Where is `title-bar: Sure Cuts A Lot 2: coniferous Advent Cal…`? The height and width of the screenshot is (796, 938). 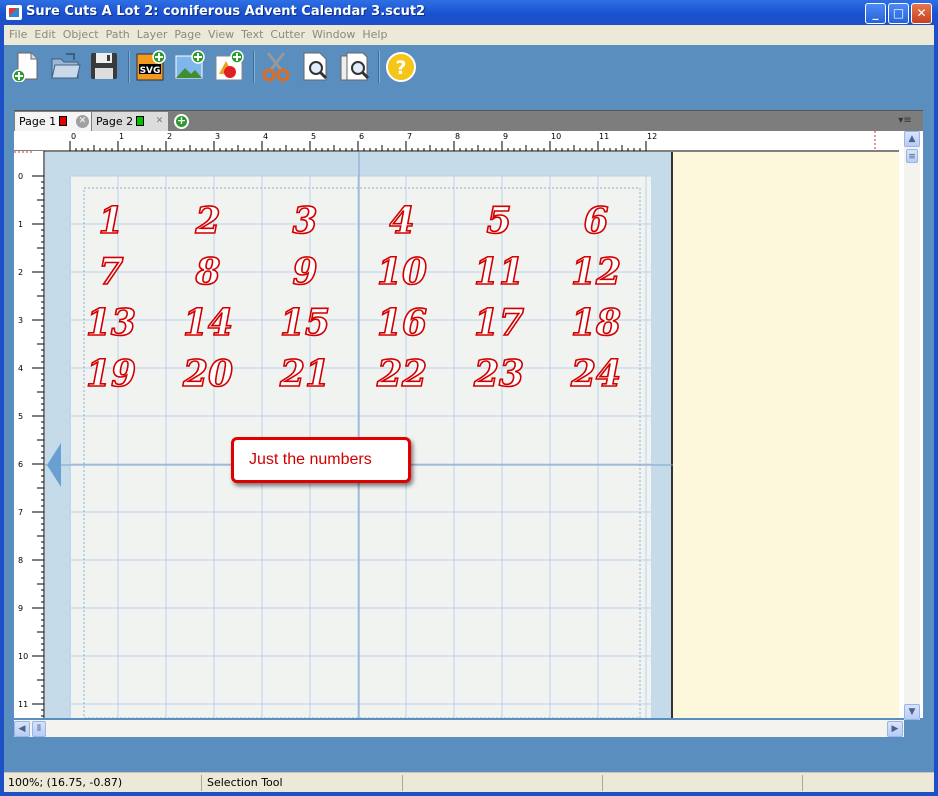
title-bar: Sure Cuts A Lot 2: coniferous Advent Cal… is located at coordinates (469, 12).